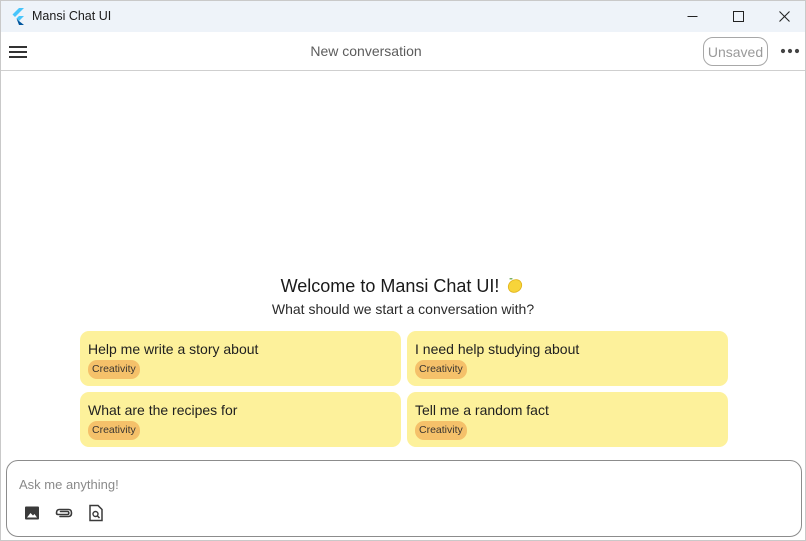 Image resolution: width=806 pixels, height=541 pixels. What do you see at coordinates (163, 410) in the screenshot?
I see `suggestion-text: What are the recipes for` at bounding box center [163, 410].